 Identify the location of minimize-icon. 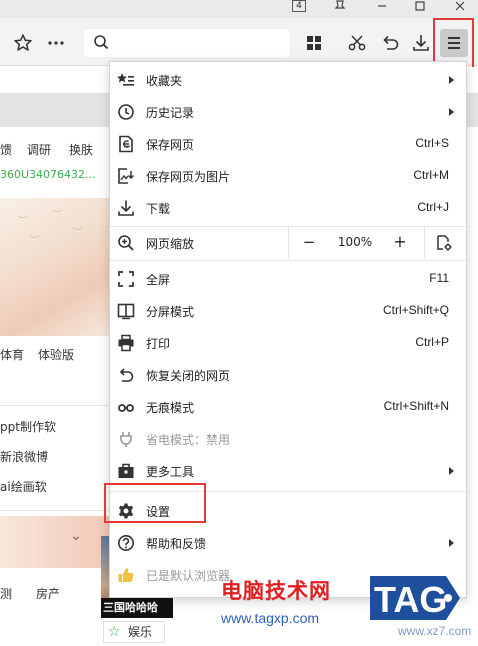
(382, 6).